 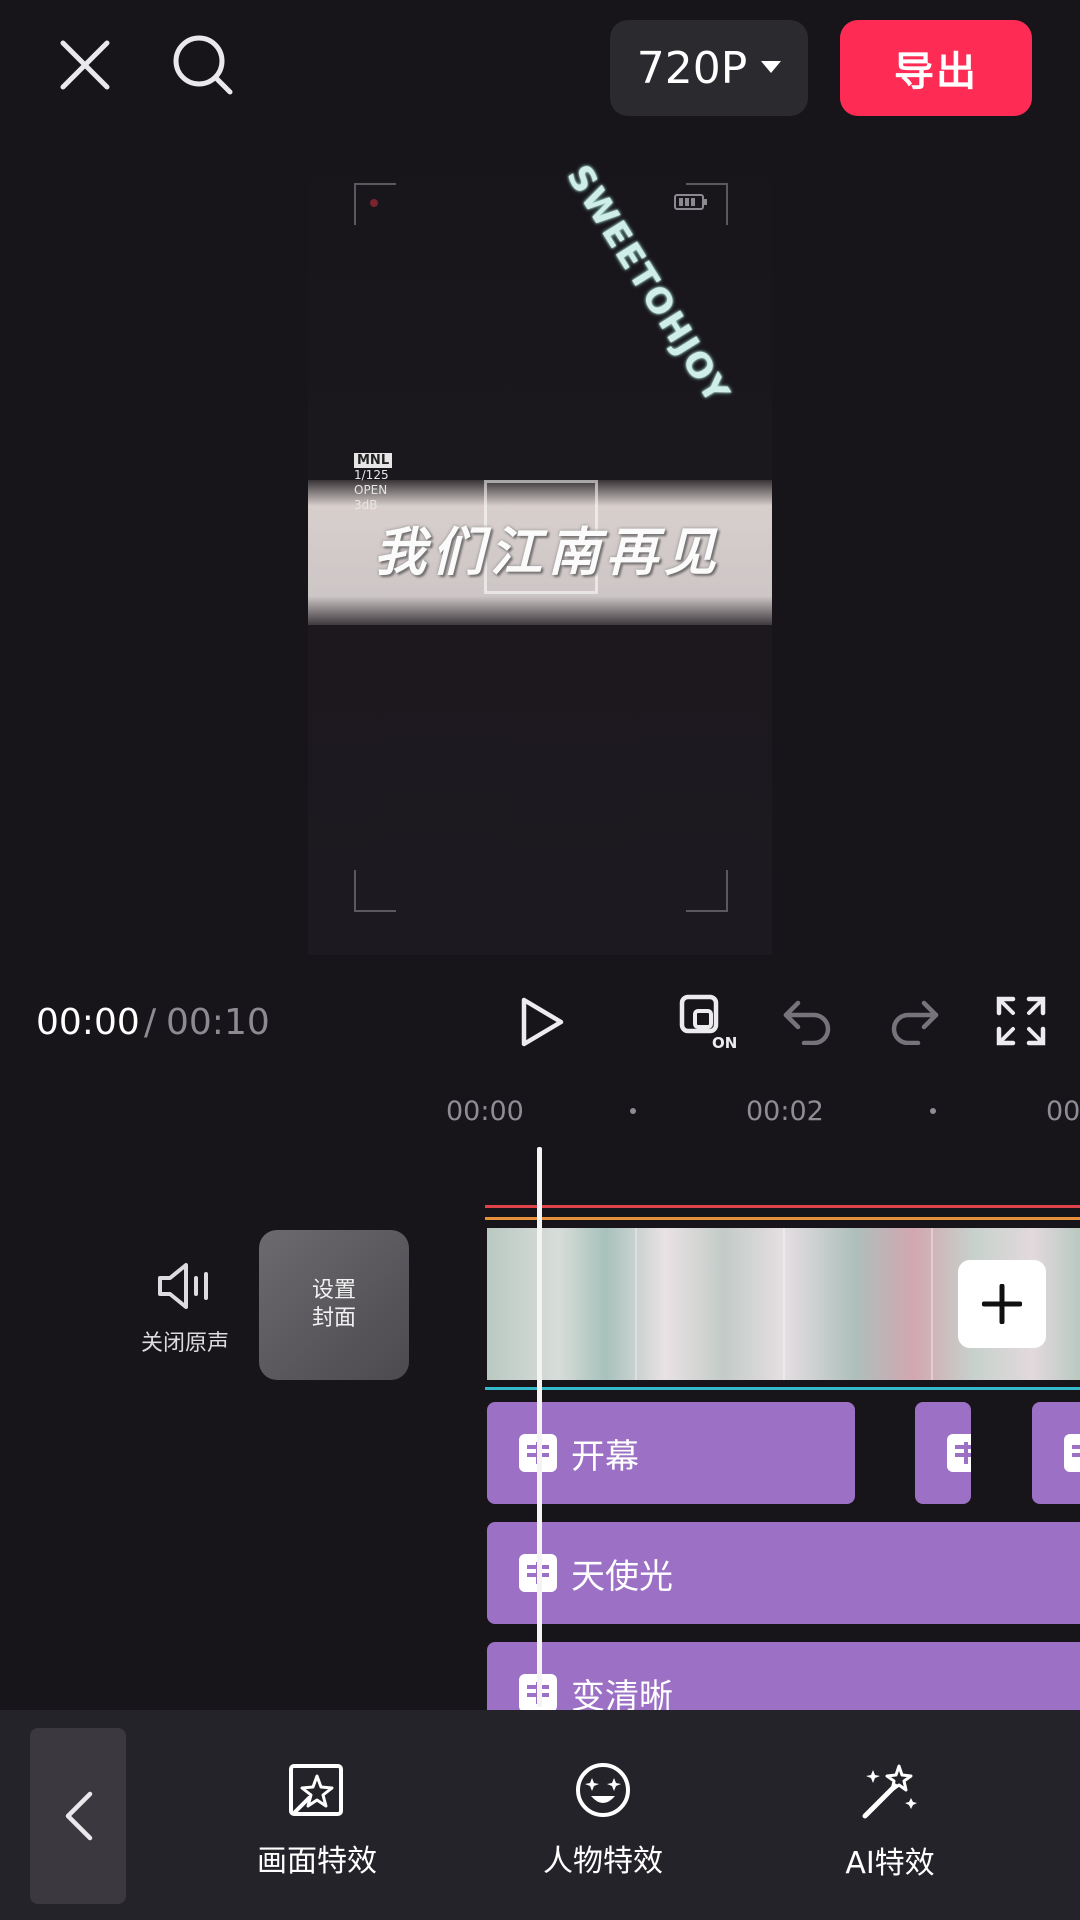 I want to click on redo-icon, so click(x=915, y=1022).